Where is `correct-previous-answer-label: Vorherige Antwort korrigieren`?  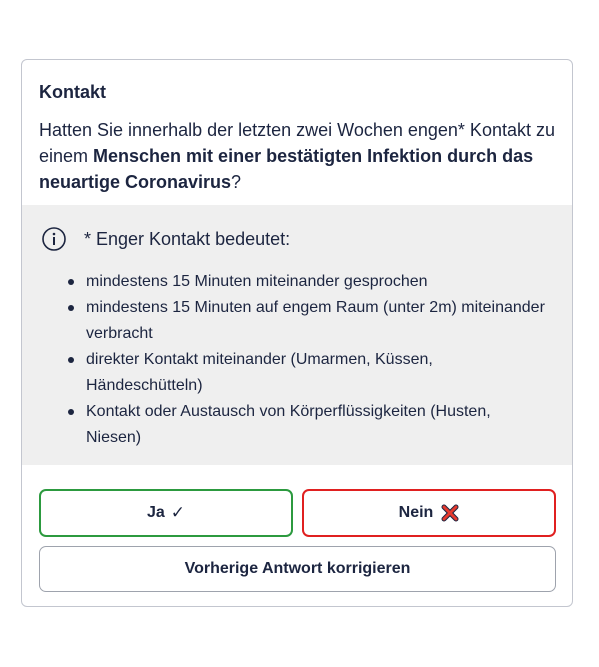 correct-previous-answer-label: Vorherige Antwort korrigieren is located at coordinates (297, 568).